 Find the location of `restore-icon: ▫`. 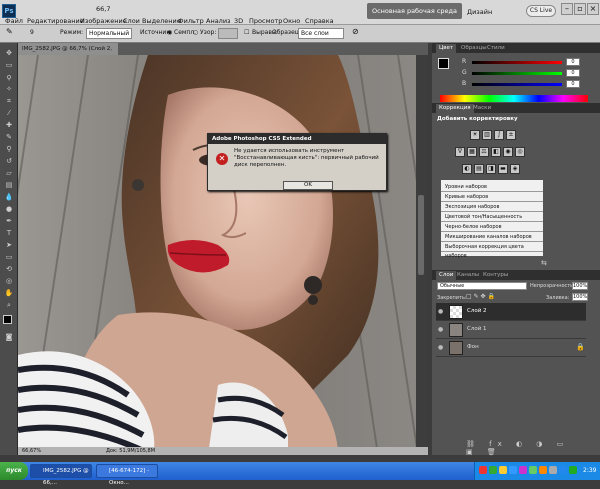

restore-icon: ▫ is located at coordinates (580, 9).